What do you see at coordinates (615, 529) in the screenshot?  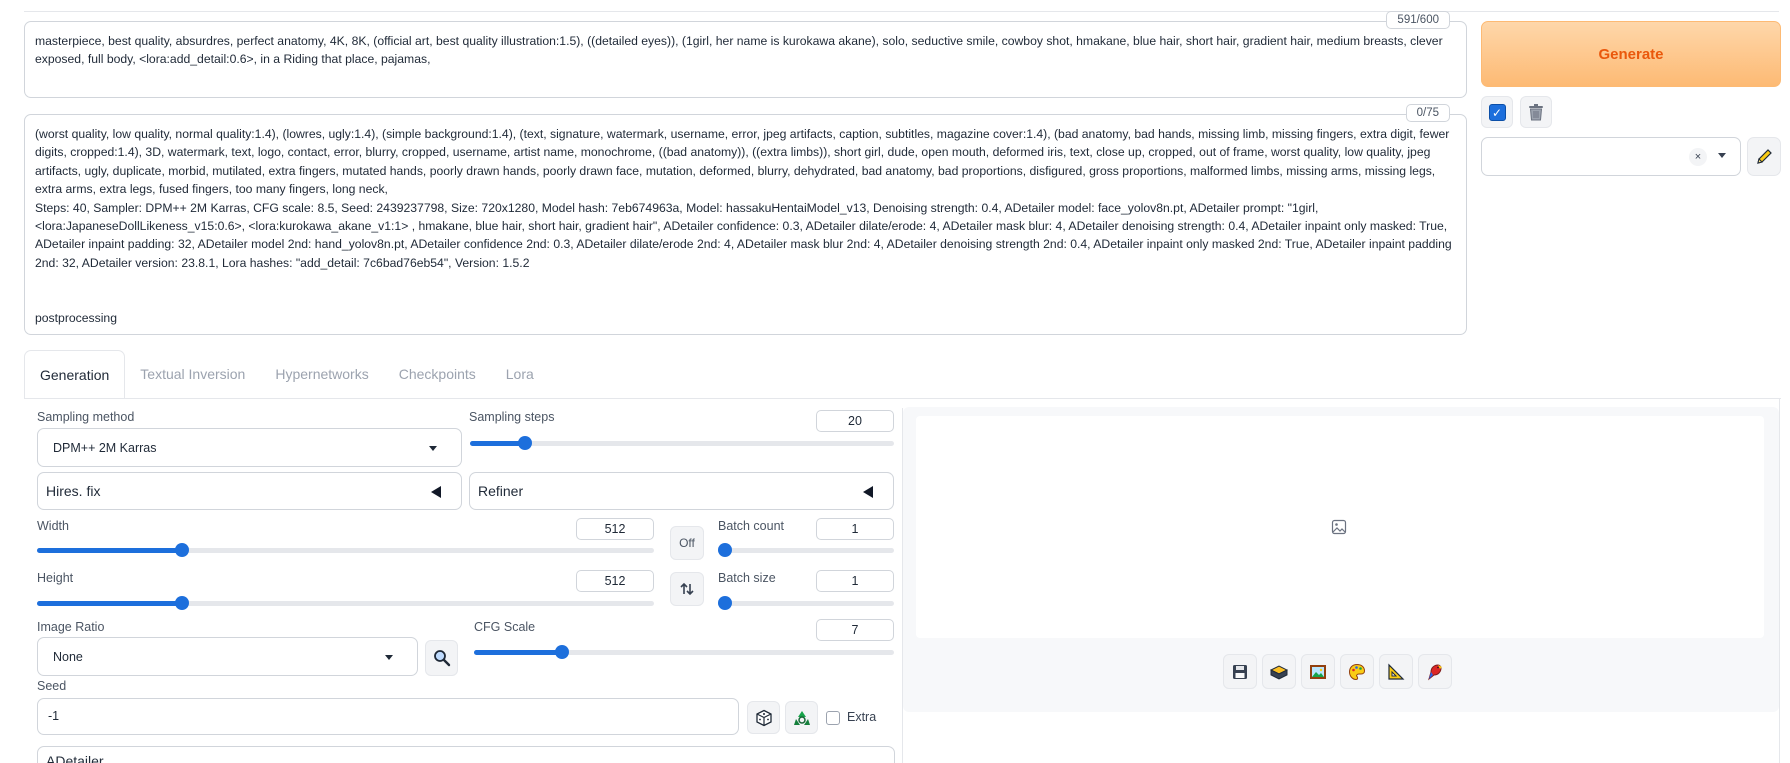 I see `width-input: 512` at bounding box center [615, 529].